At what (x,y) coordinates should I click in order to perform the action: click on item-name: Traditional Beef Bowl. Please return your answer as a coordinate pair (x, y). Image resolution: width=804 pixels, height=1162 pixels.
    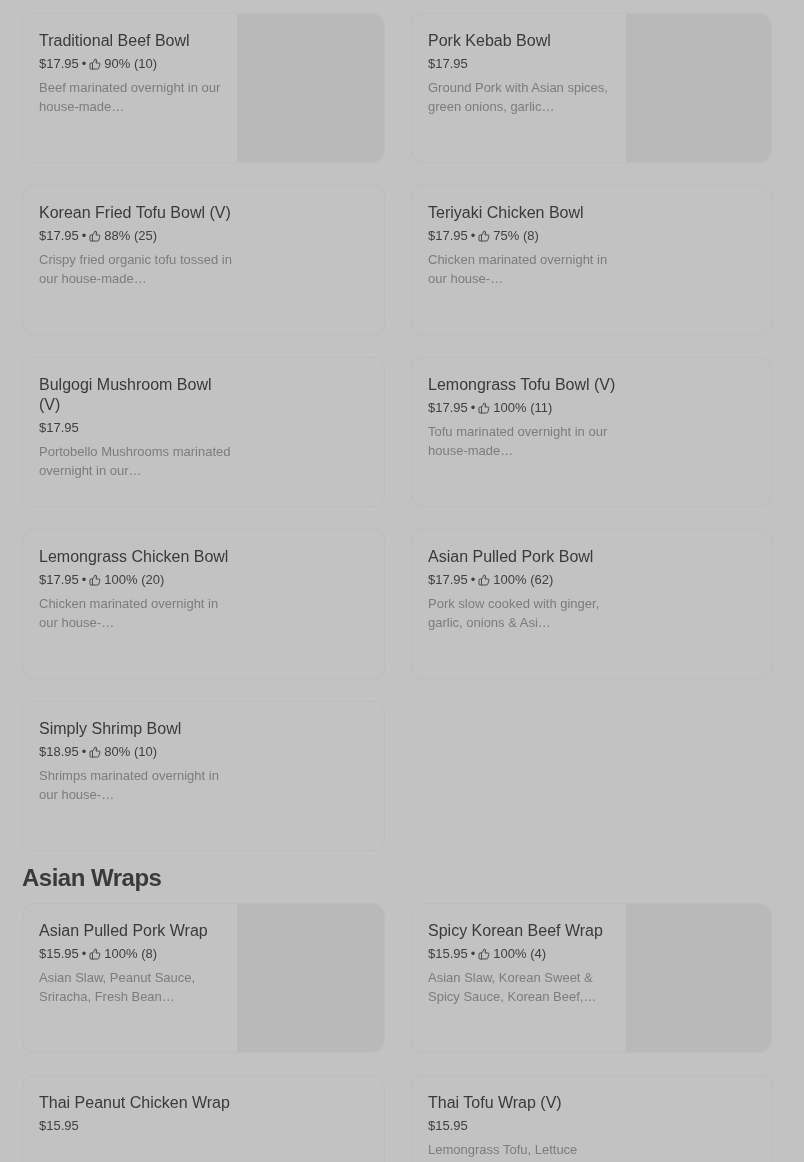
    Looking at the image, I should click on (115, 41).